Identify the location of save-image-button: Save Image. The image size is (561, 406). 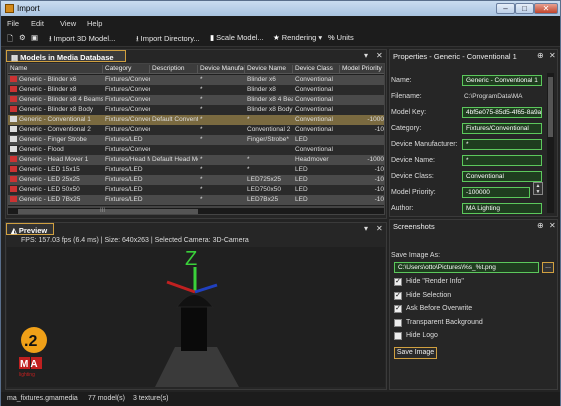
(415, 353).